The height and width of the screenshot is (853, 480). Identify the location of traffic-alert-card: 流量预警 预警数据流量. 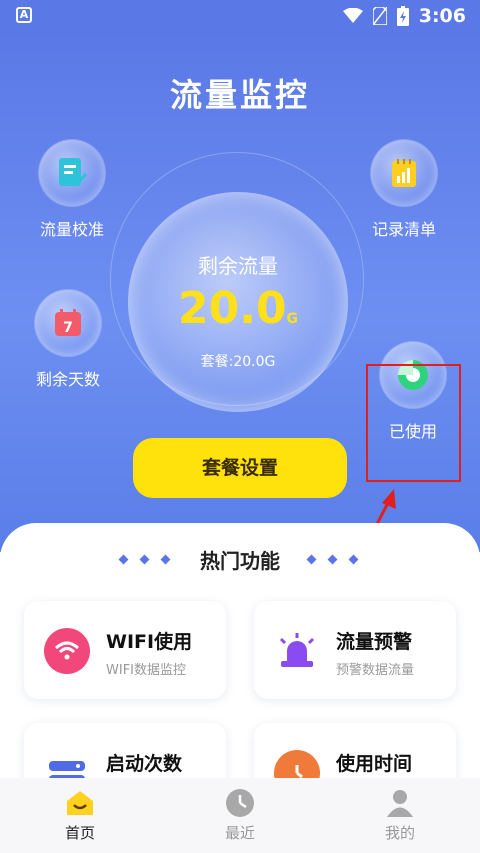
(355, 650).